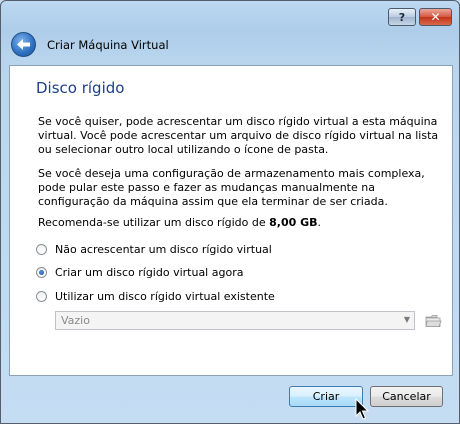 The height and width of the screenshot is (424, 460). Describe the element at coordinates (406, 396) in the screenshot. I see `cancel-button: Cancelar` at that location.